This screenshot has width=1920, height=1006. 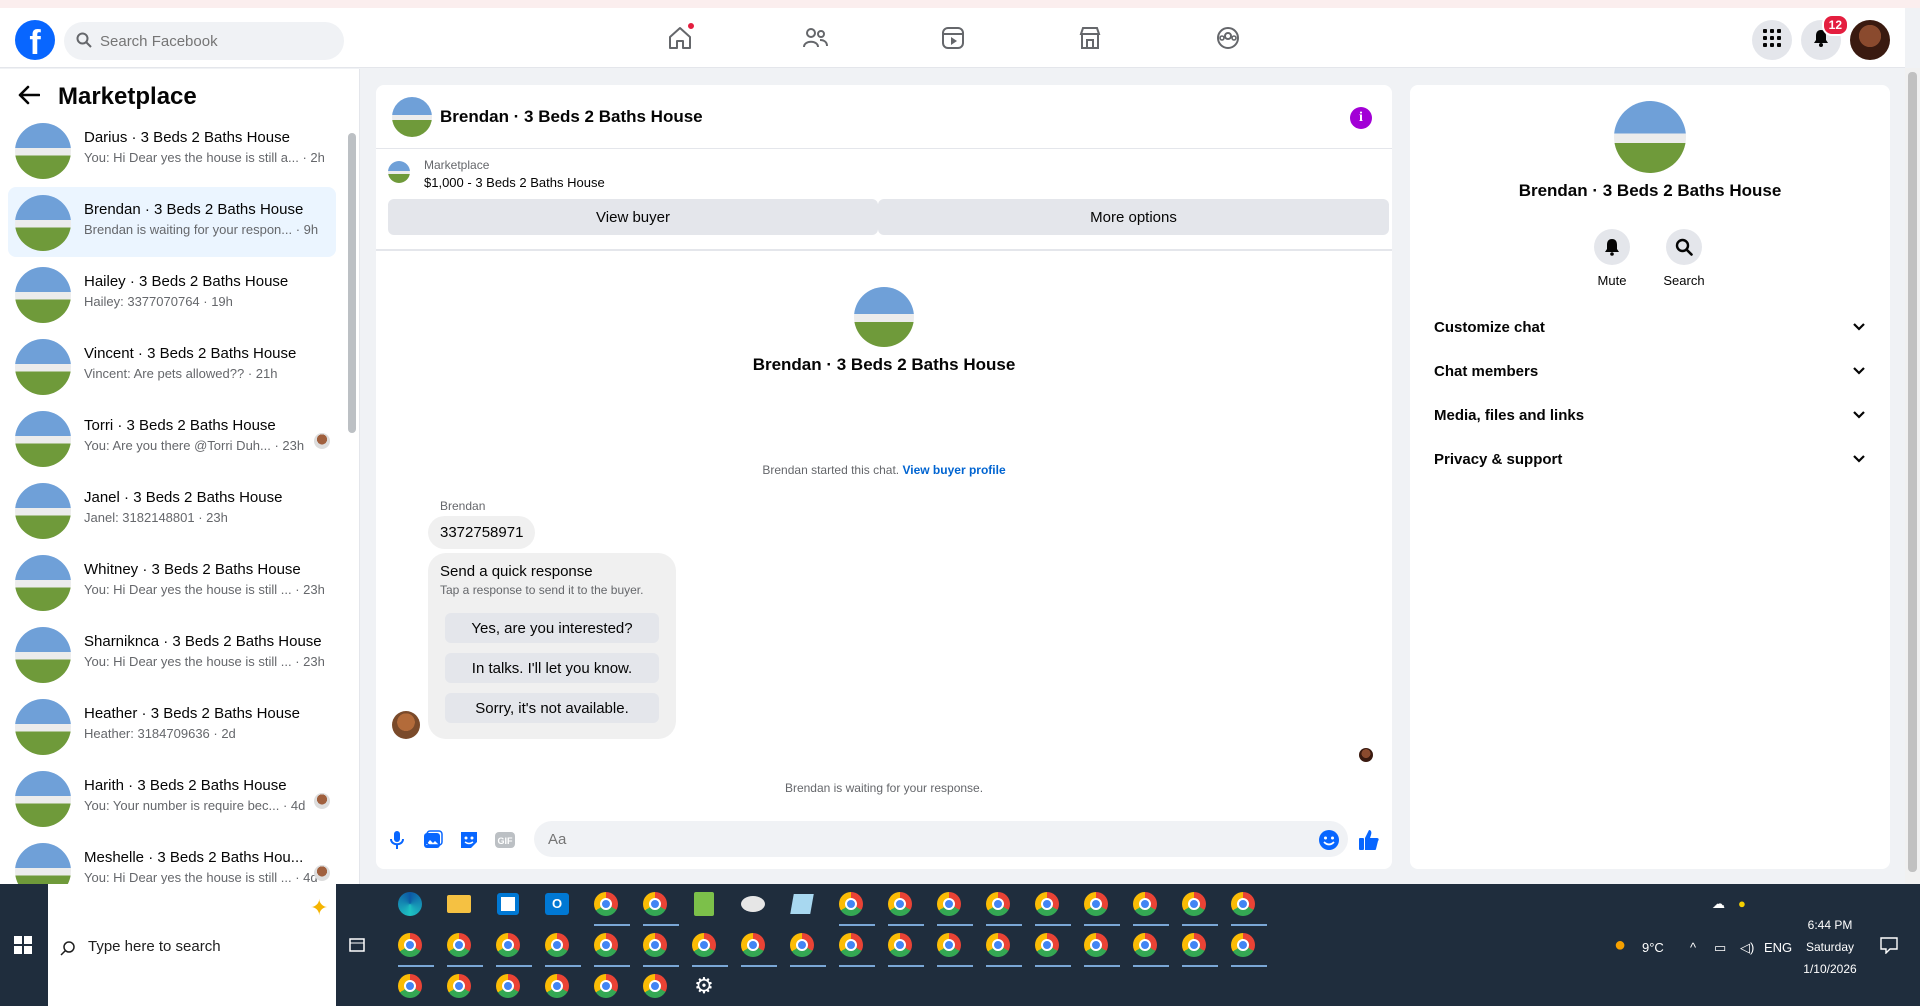 What do you see at coordinates (941, 839) in the screenshot?
I see `message-input` at bounding box center [941, 839].